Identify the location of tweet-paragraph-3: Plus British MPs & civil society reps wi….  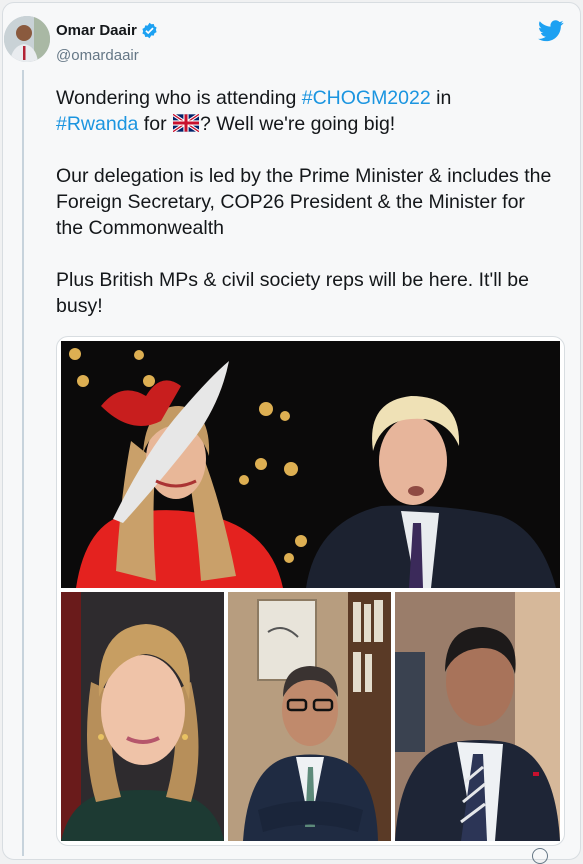
(292, 293).